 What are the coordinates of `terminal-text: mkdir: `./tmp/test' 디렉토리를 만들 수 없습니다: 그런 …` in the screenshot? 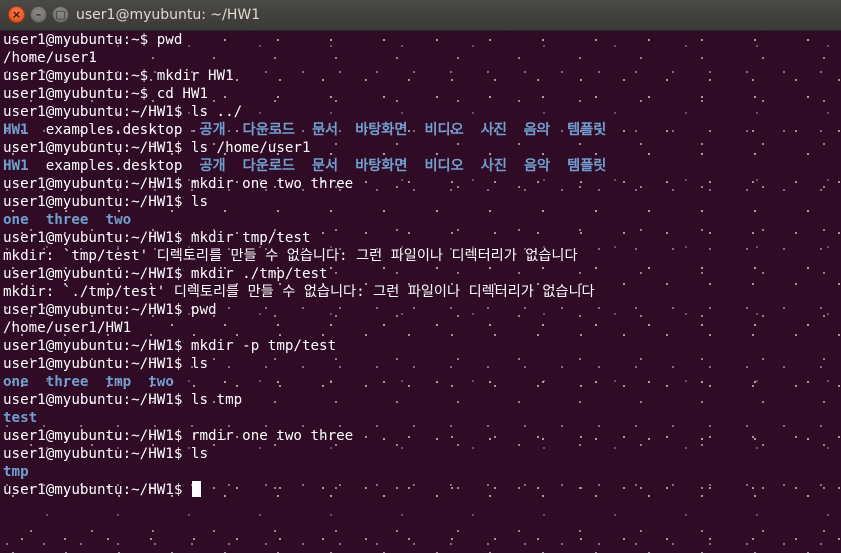 It's located at (299, 292).